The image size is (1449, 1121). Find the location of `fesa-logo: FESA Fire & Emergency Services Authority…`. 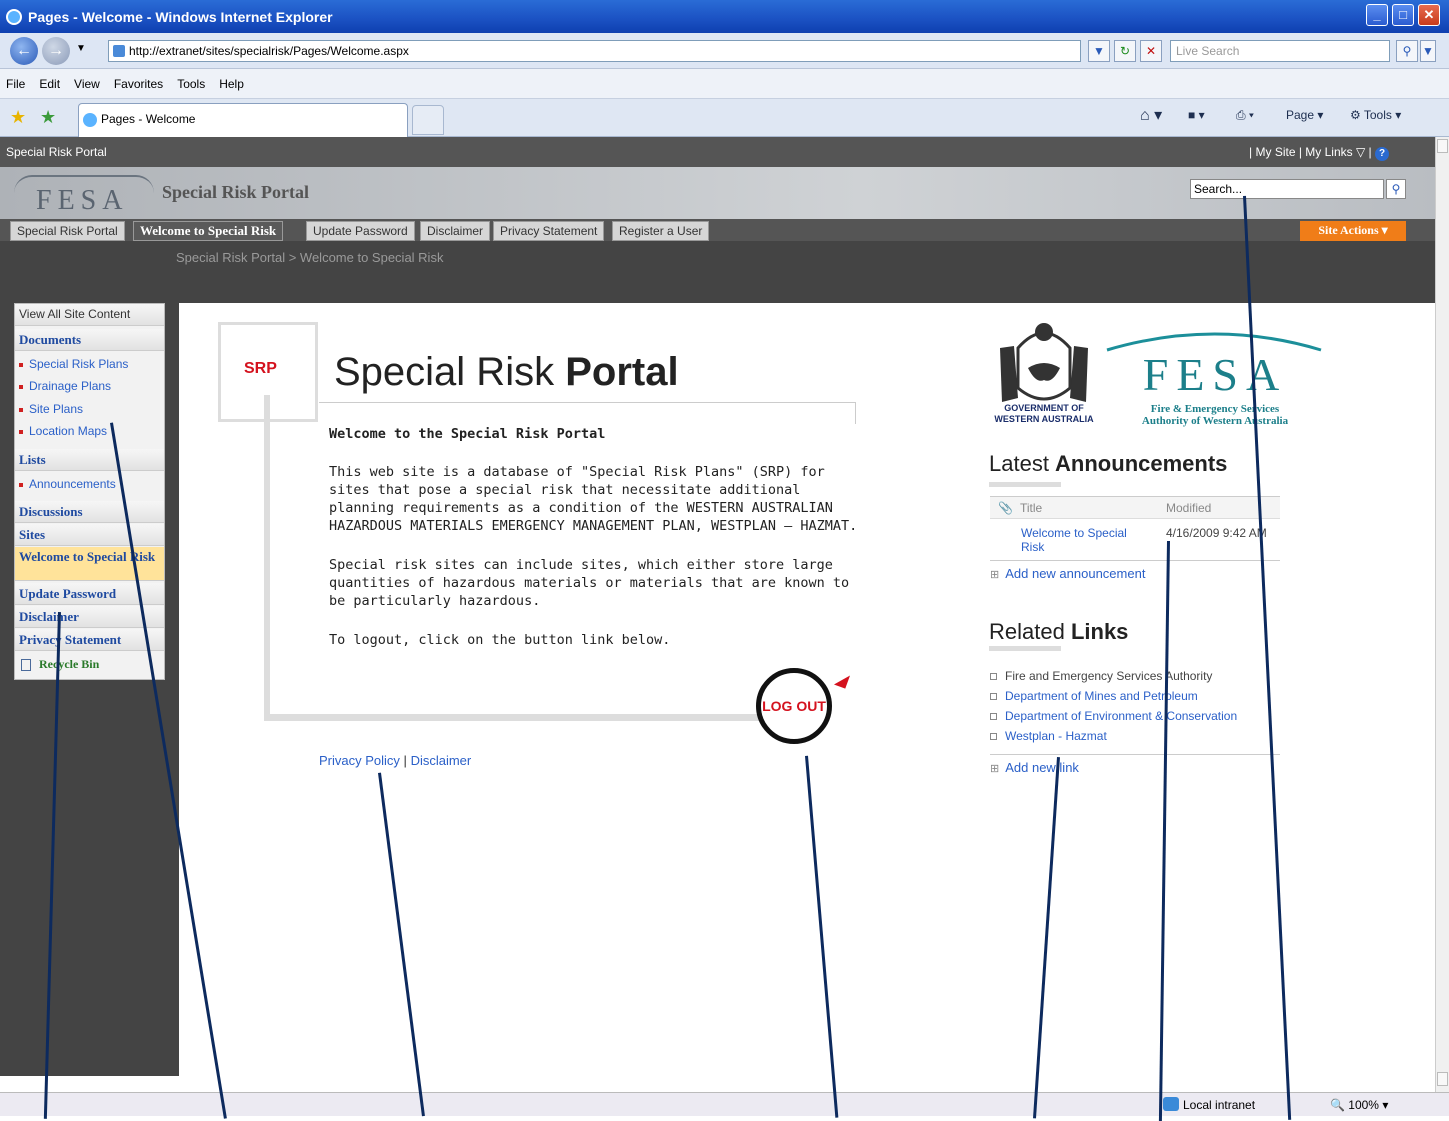

fesa-logo: FESA Fire & Emergency Services Authority… is located at coordinates (1214, 379).